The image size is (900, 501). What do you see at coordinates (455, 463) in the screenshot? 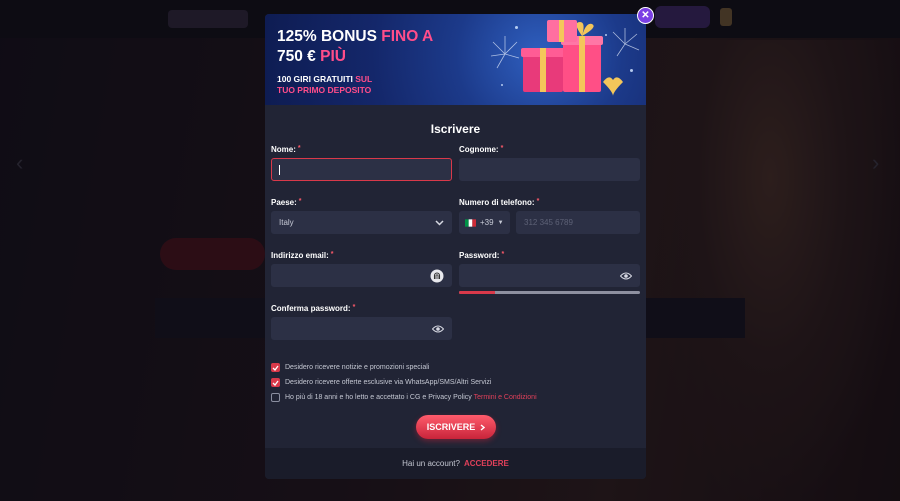
I see `login-footer: Hai un account? ACCEDERE` at bounding box center [455, 463].